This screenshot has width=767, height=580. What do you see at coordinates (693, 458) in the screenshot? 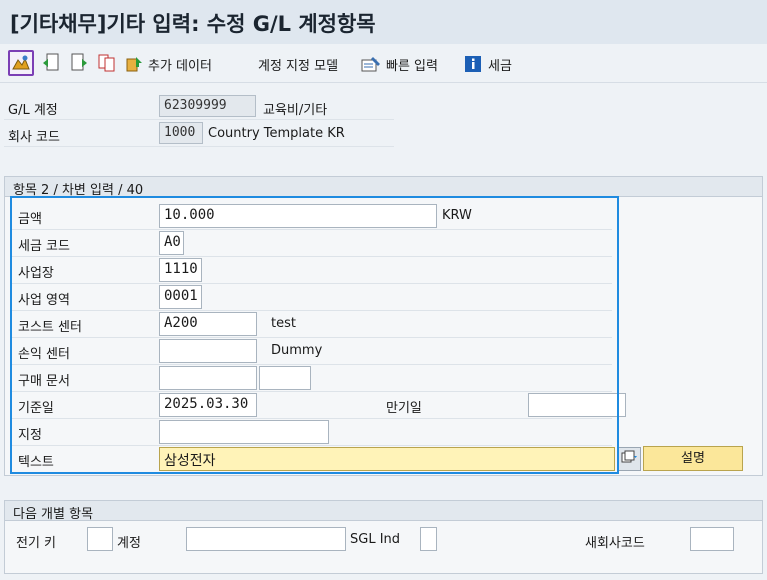
I see `description-button: 설명` at bounding box center [693, 458].